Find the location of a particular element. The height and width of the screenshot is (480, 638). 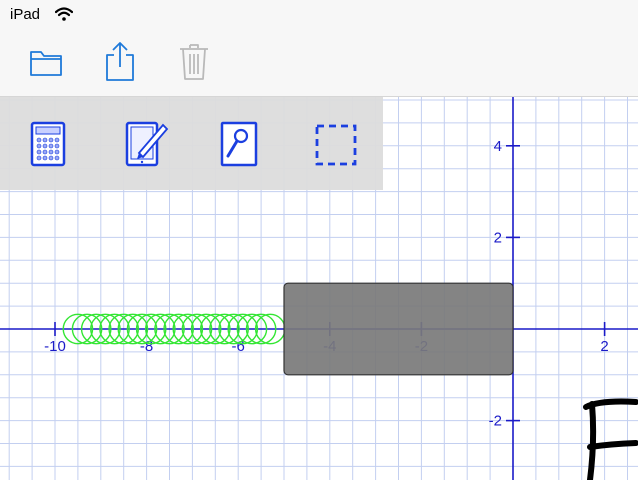

selection-rect is located at coordinates (398, 329).